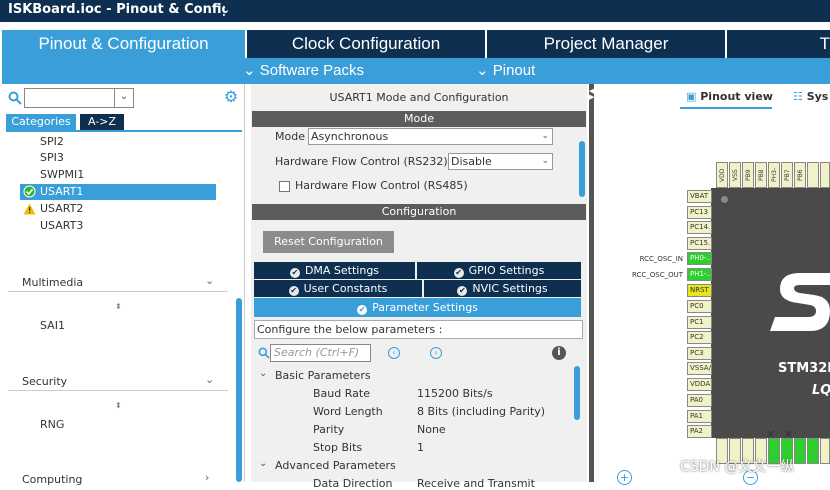 This screenshot has height=490, width=830. I want to click on pin-pc15: PC15.., so click(699, 243).